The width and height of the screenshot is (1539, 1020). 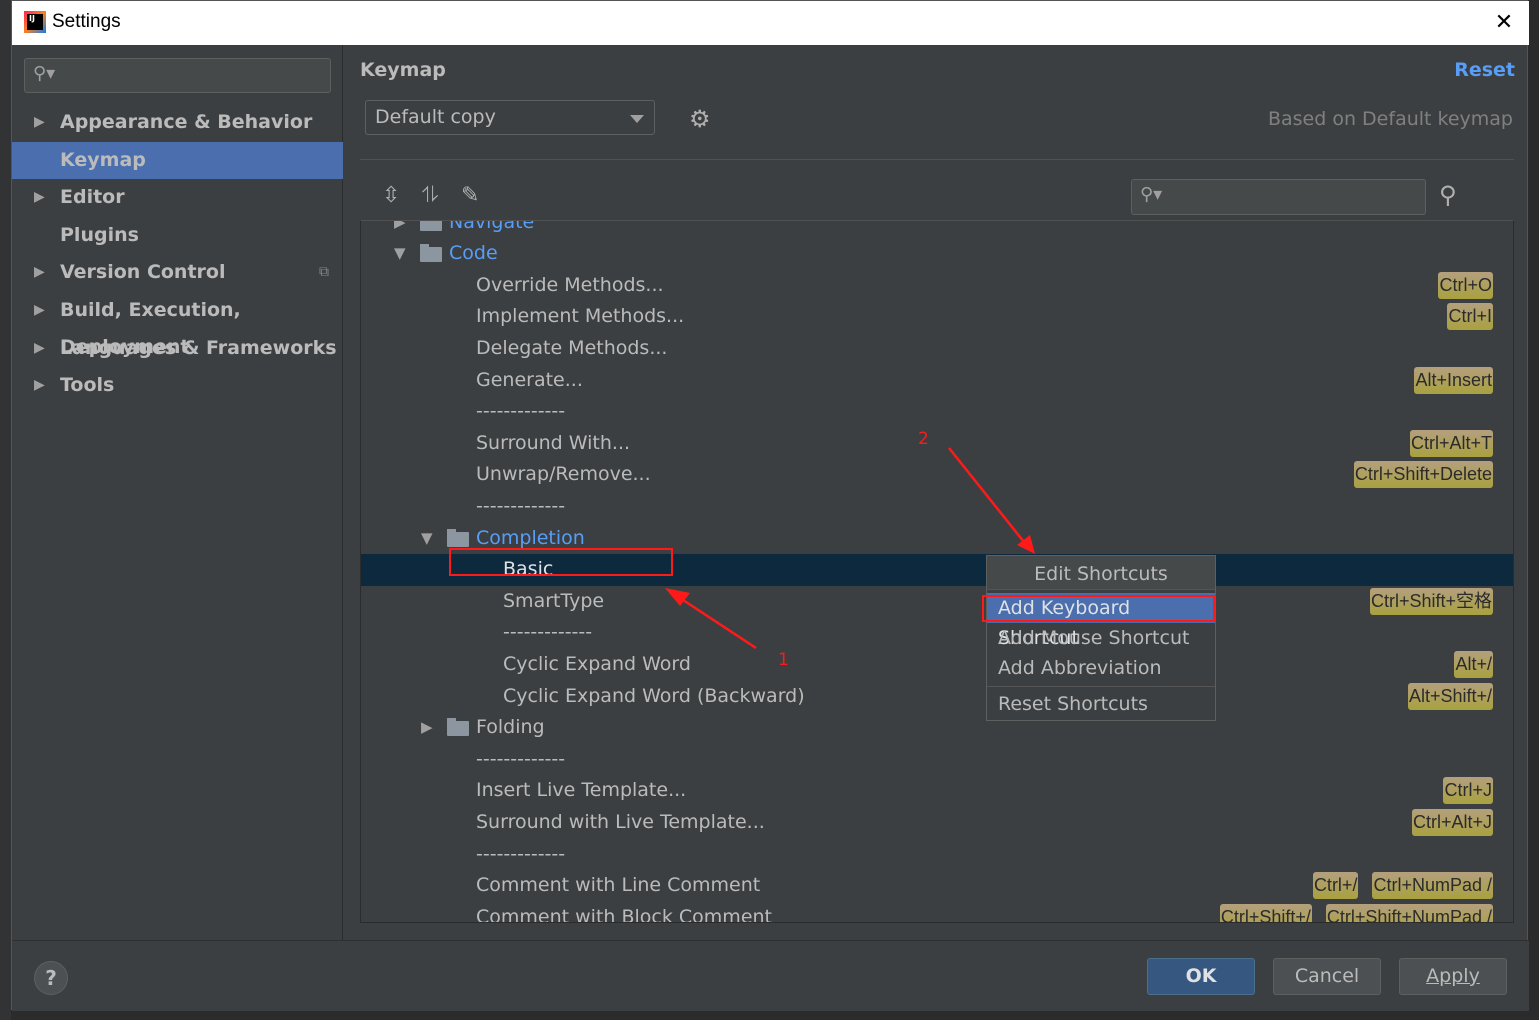 What do you see at coordinates (1484, 70) in the screenshot?
I see `reset-link: Reset` at bounding box center [1484, 70].